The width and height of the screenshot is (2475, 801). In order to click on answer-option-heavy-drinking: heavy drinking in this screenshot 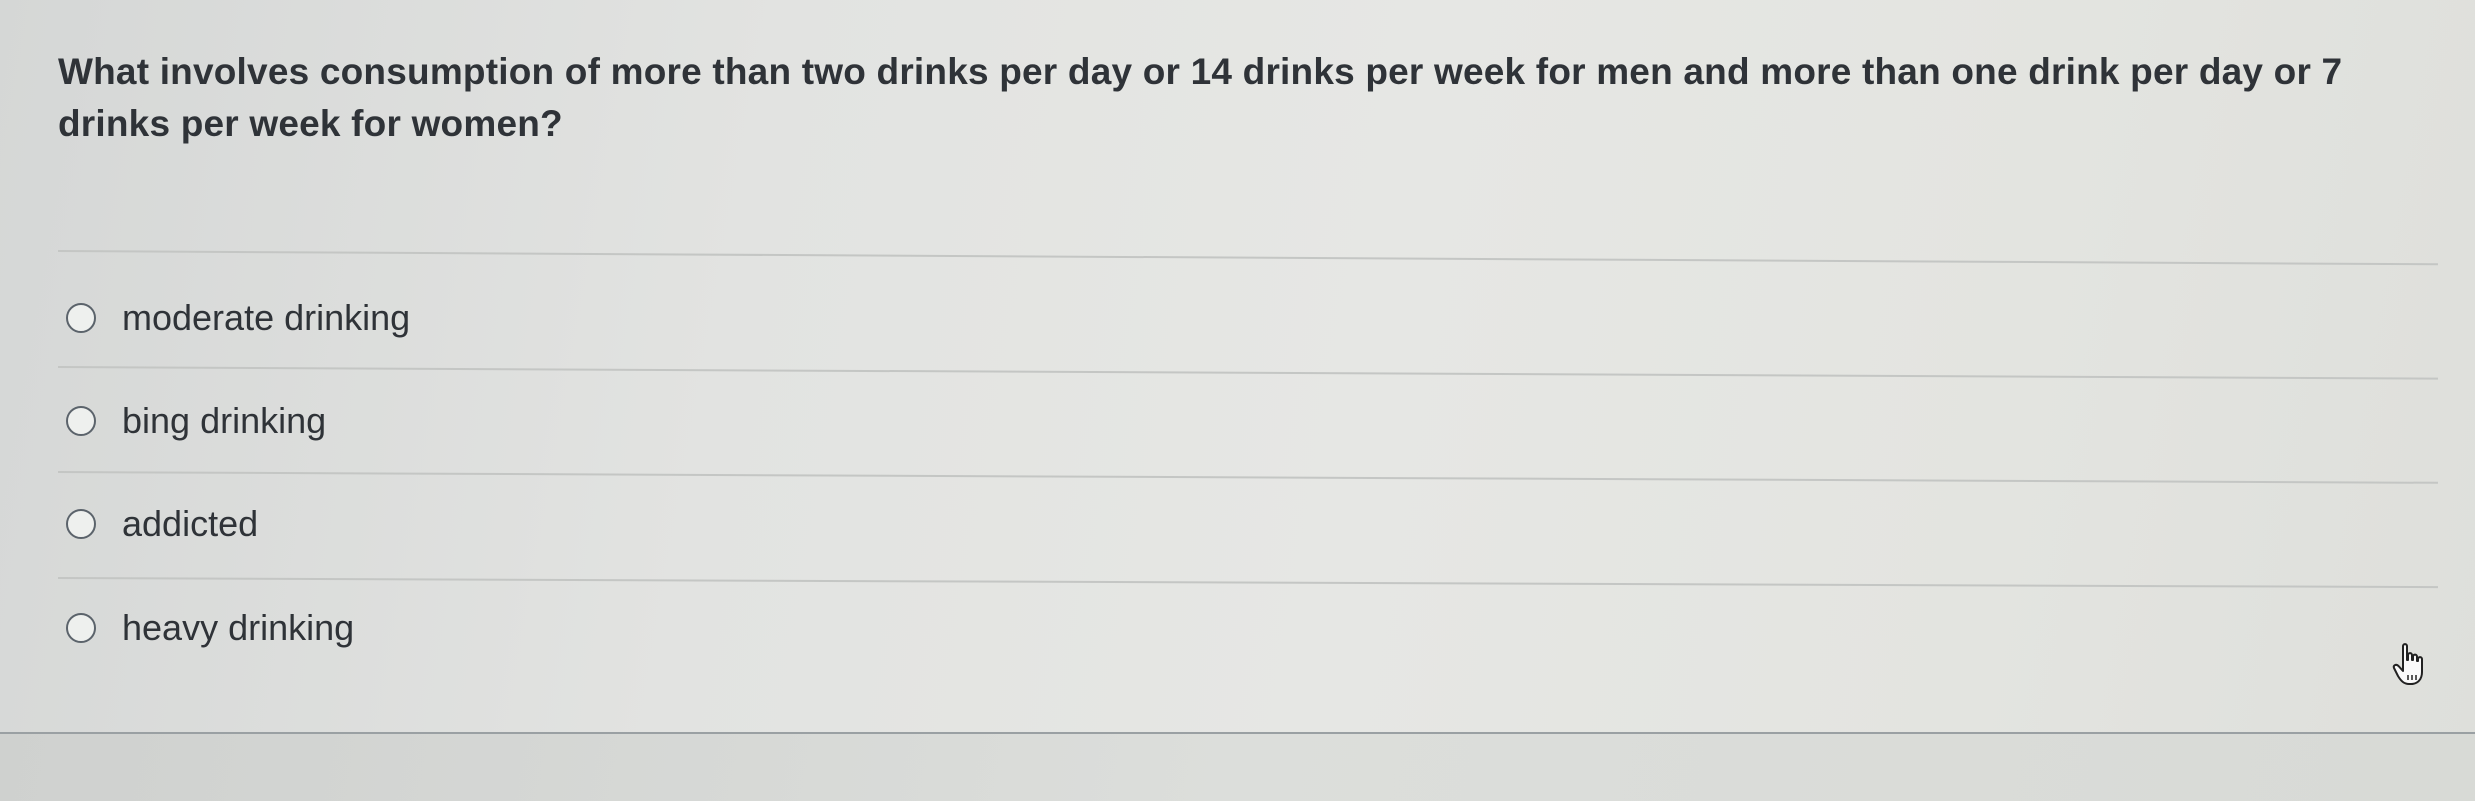, I will do `click(210, 628)`.